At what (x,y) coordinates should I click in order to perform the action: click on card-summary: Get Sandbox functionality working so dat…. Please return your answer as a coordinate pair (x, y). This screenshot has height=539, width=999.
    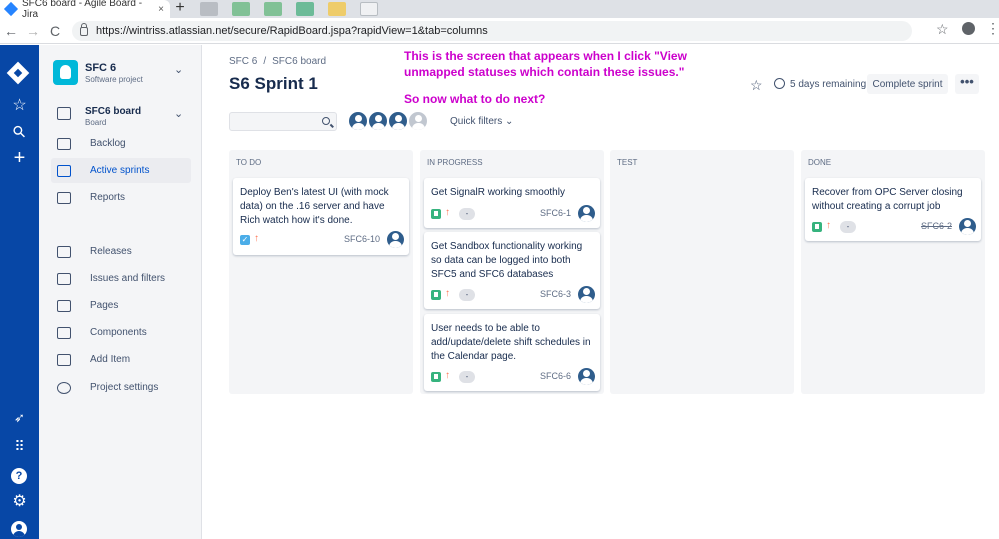
    Looking at the image, I should click on (507, 260).